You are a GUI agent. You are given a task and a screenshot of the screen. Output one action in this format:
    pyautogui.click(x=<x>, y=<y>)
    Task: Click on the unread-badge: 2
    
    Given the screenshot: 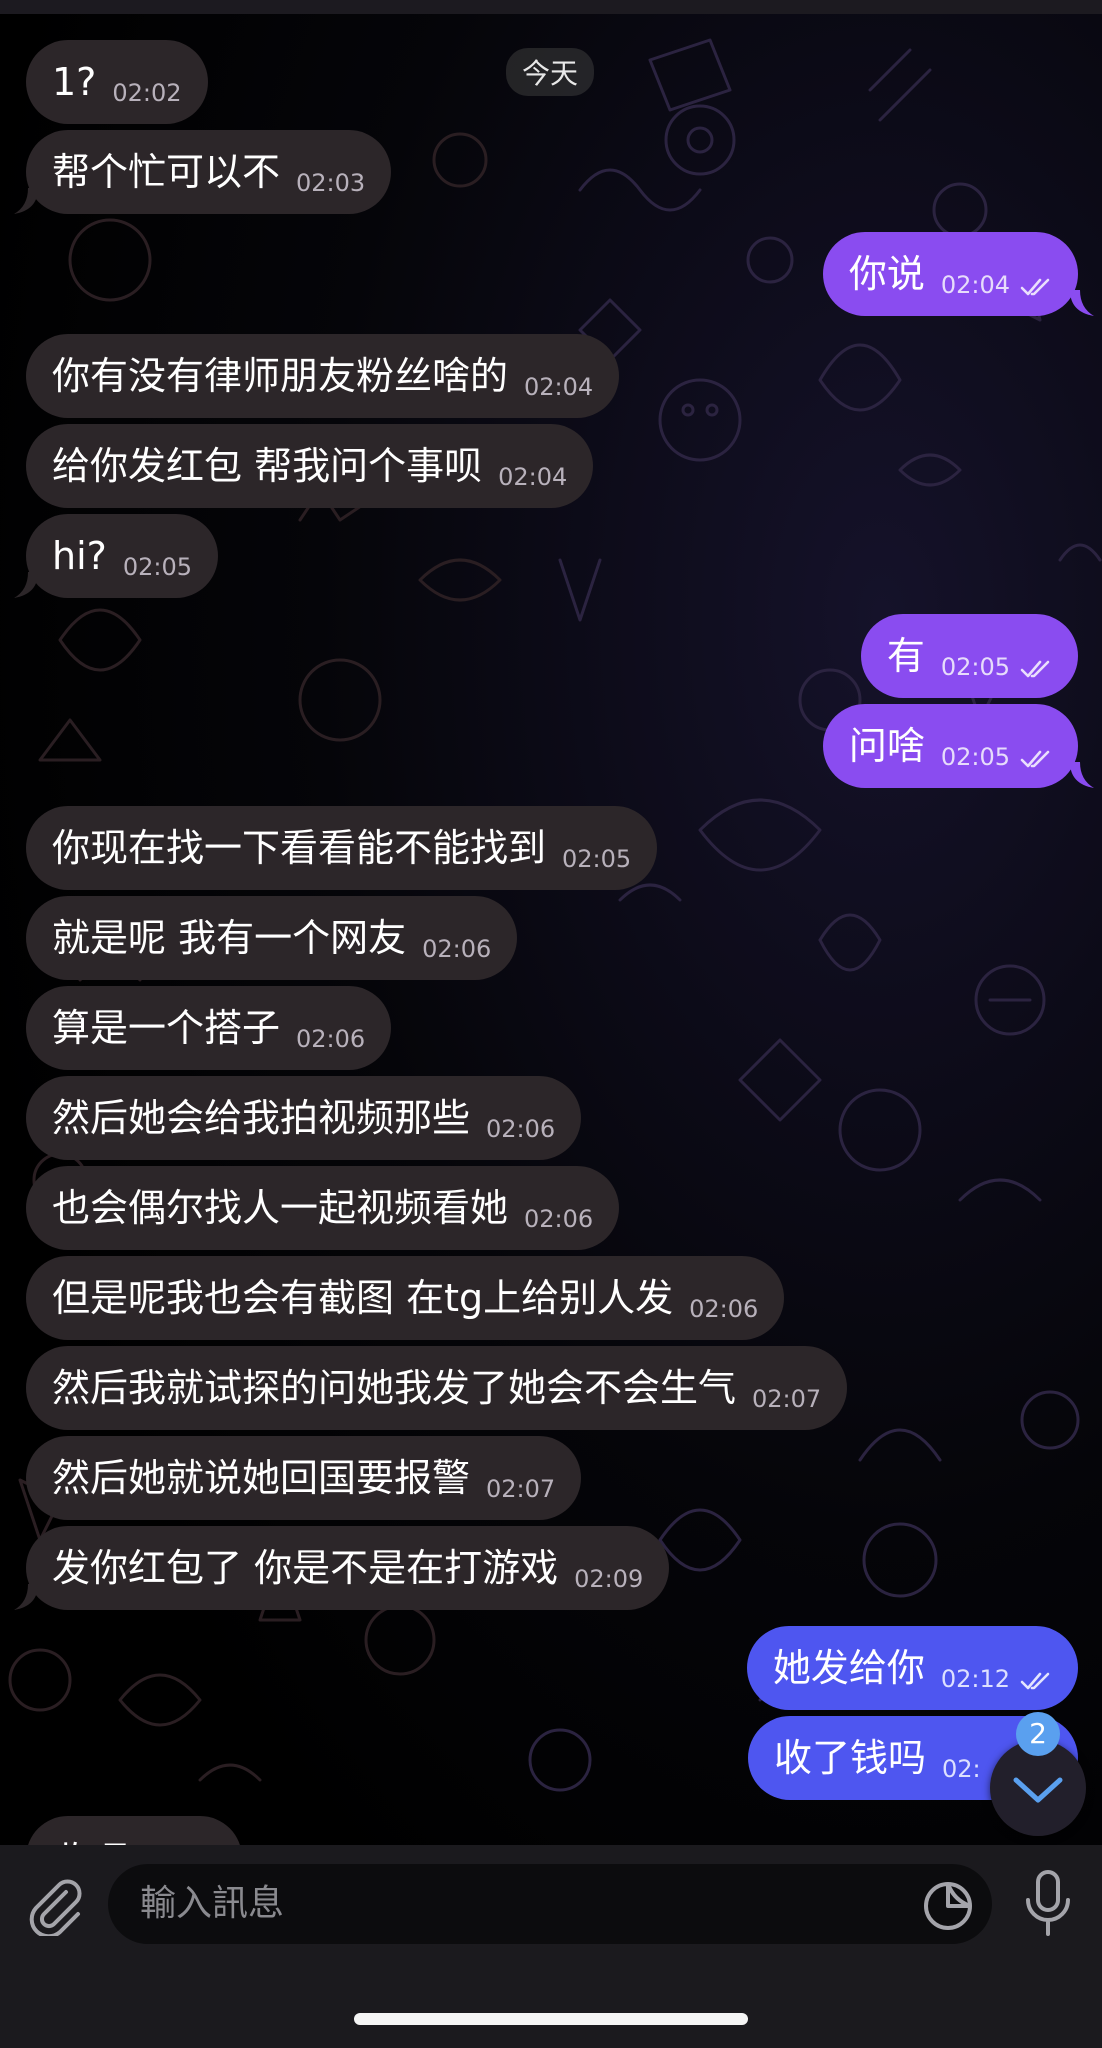 What is the action you would take?
    pyautogui.click(x=1038, y=1734)
    